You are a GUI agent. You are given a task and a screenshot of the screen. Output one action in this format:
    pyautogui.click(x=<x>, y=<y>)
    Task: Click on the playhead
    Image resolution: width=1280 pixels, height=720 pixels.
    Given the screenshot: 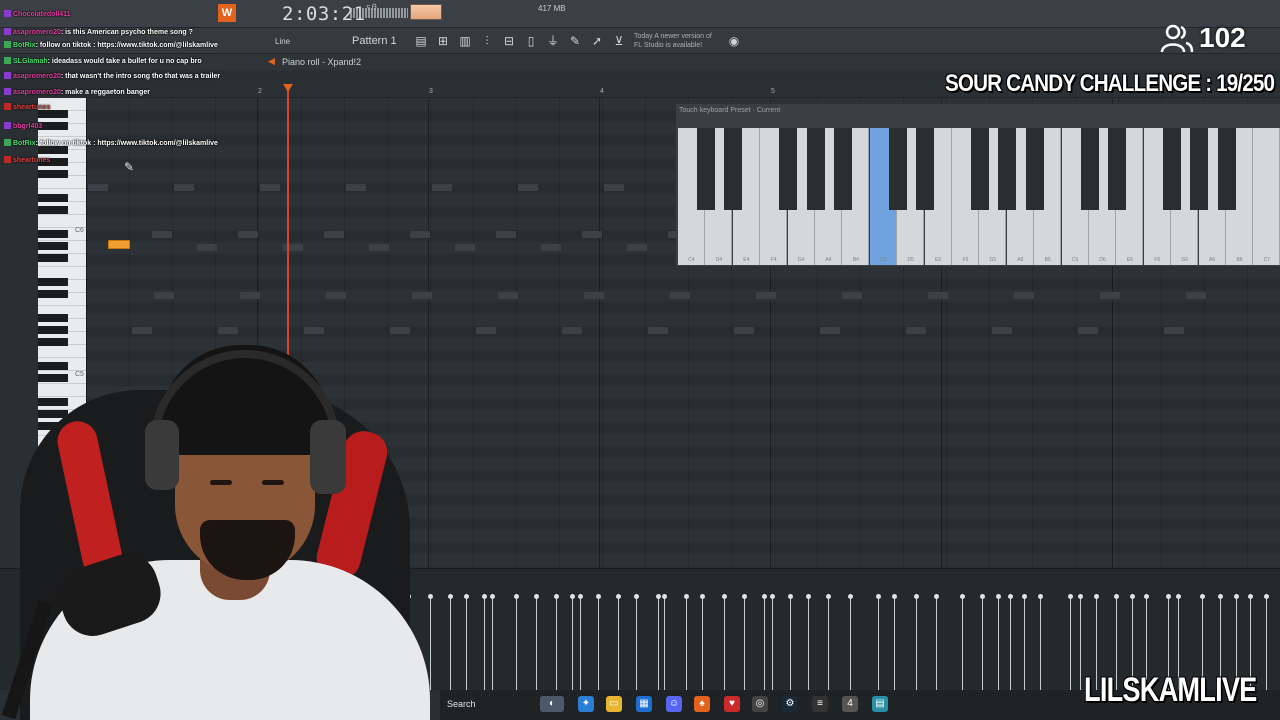 What is the action you would take?
    pyautogui.click(x=288, y=224)
    